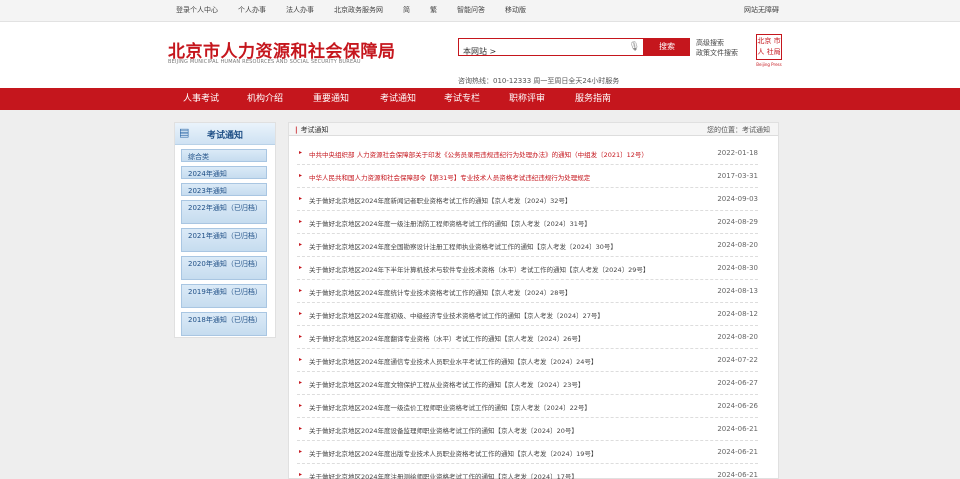  I want to click on top-utility-bar: 登录个人中心 个人办事 法人办事 北京政务服务网 简 繁 智能问答 移动版 网站无障碍, so click(480, 11).